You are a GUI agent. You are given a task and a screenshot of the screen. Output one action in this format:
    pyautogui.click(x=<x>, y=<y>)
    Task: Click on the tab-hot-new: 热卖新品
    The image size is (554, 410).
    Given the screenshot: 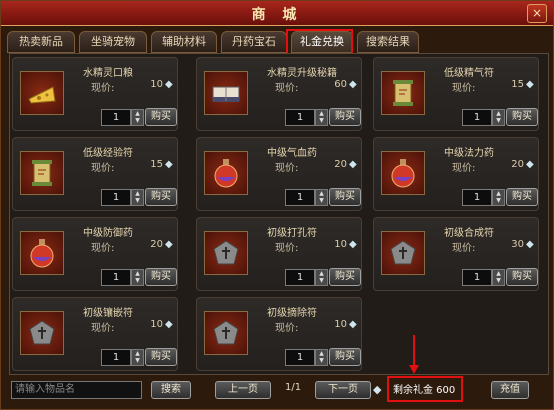 What is the action you would take?
    pyautogui.click(x=41, y=42)
    